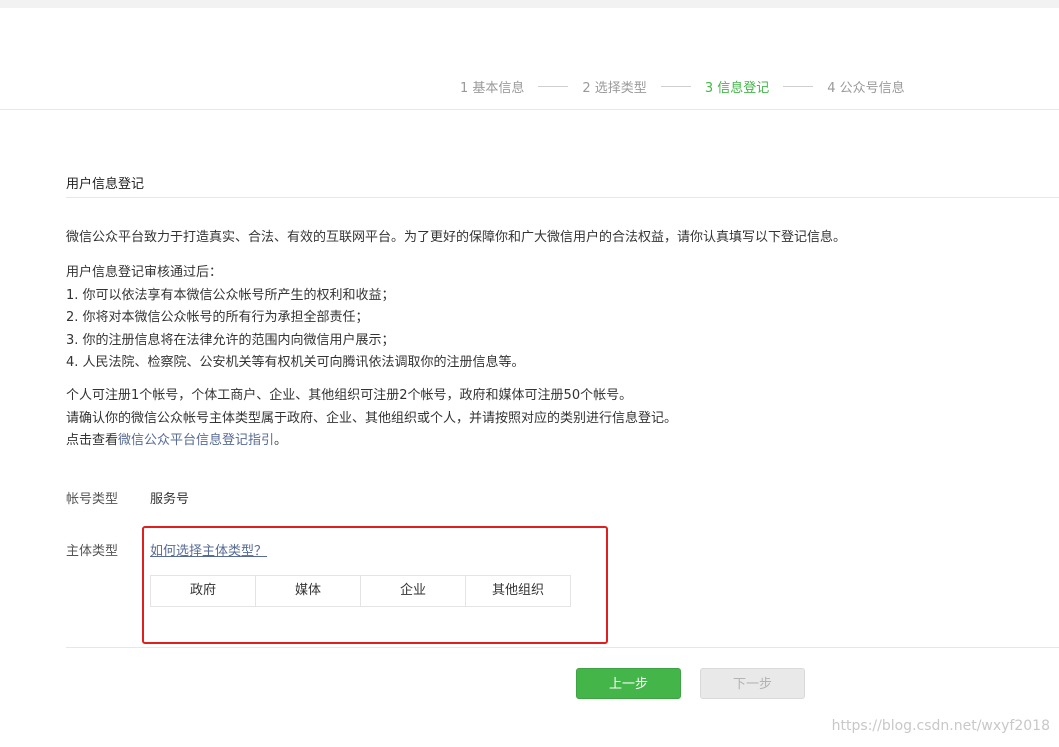 The width and height of the screenshot is (1059, 747). What do you see at coordinates (295, 362) in the screenshot?
I see `list-item: 4. 人民法院、检察院、公安机关等有权机关可向腾讯依法调取你的注册信息等。` at bounding box center [295, 362].